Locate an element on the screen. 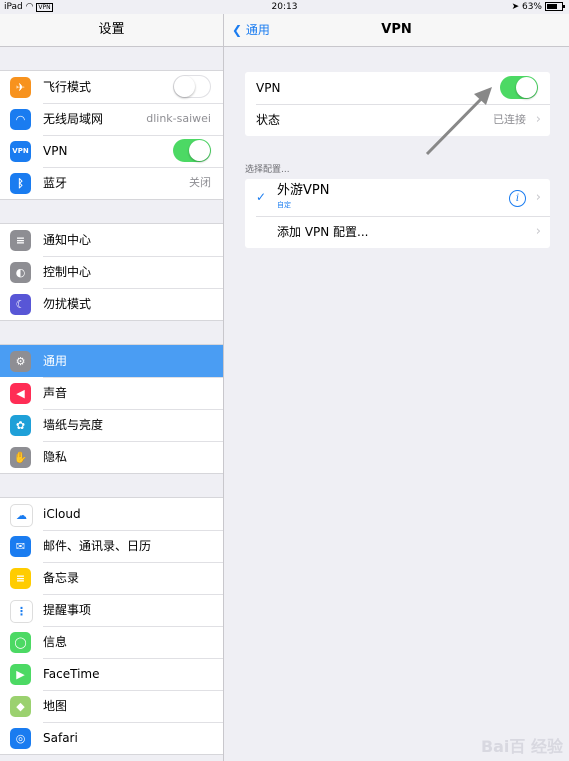  airplane-icon: ✈ is located at coordinates (20, 87).